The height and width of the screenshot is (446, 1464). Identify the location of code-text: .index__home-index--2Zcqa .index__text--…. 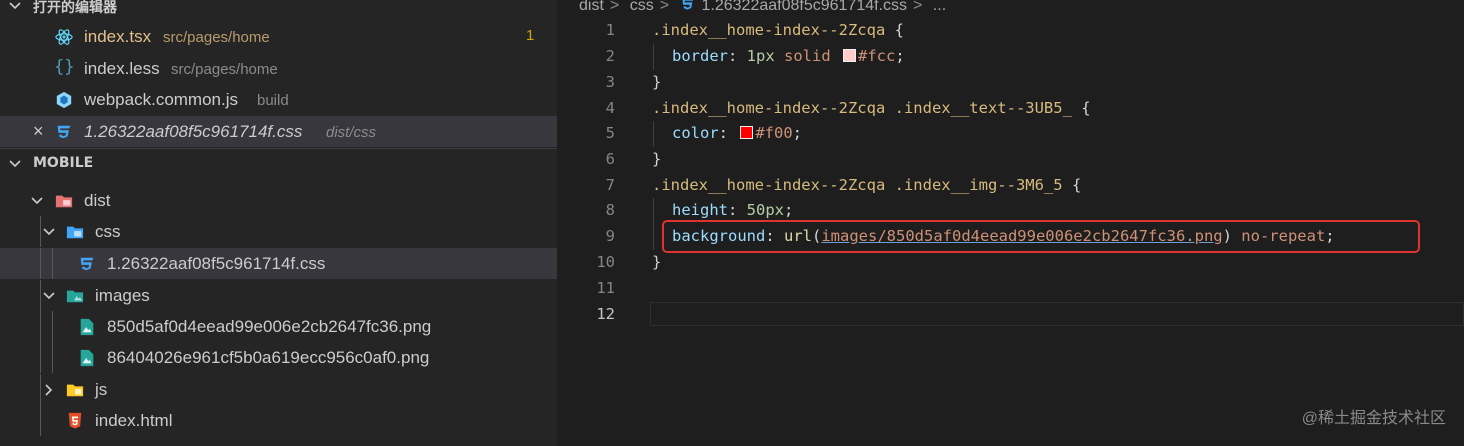
(871, 108).